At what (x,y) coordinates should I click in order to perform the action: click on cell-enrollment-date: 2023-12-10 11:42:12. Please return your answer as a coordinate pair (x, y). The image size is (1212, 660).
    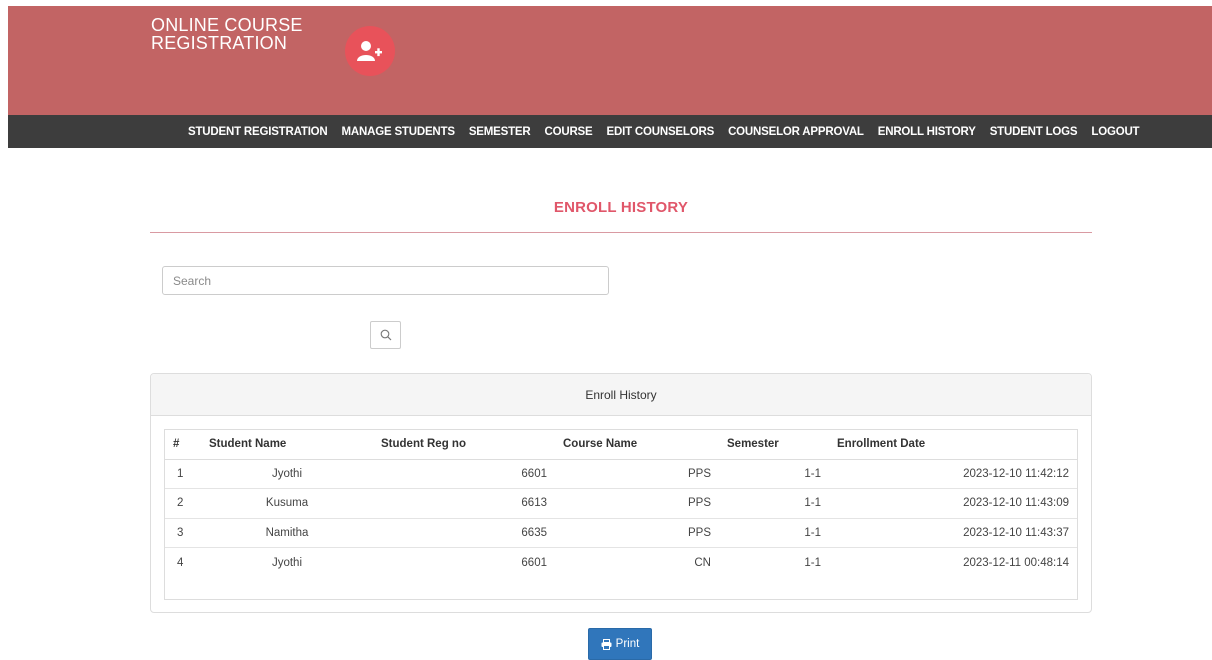
    Looking at the image, I should click on (1016, 473).